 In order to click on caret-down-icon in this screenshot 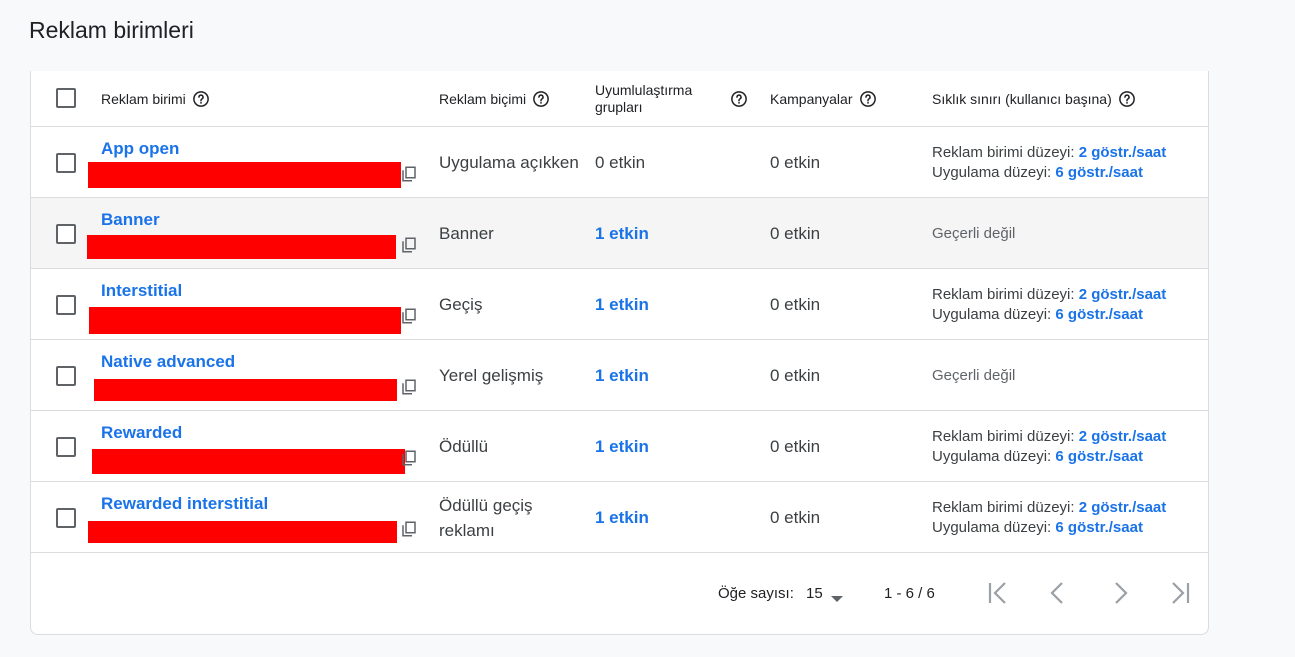, I will do `click(837, 596)`.